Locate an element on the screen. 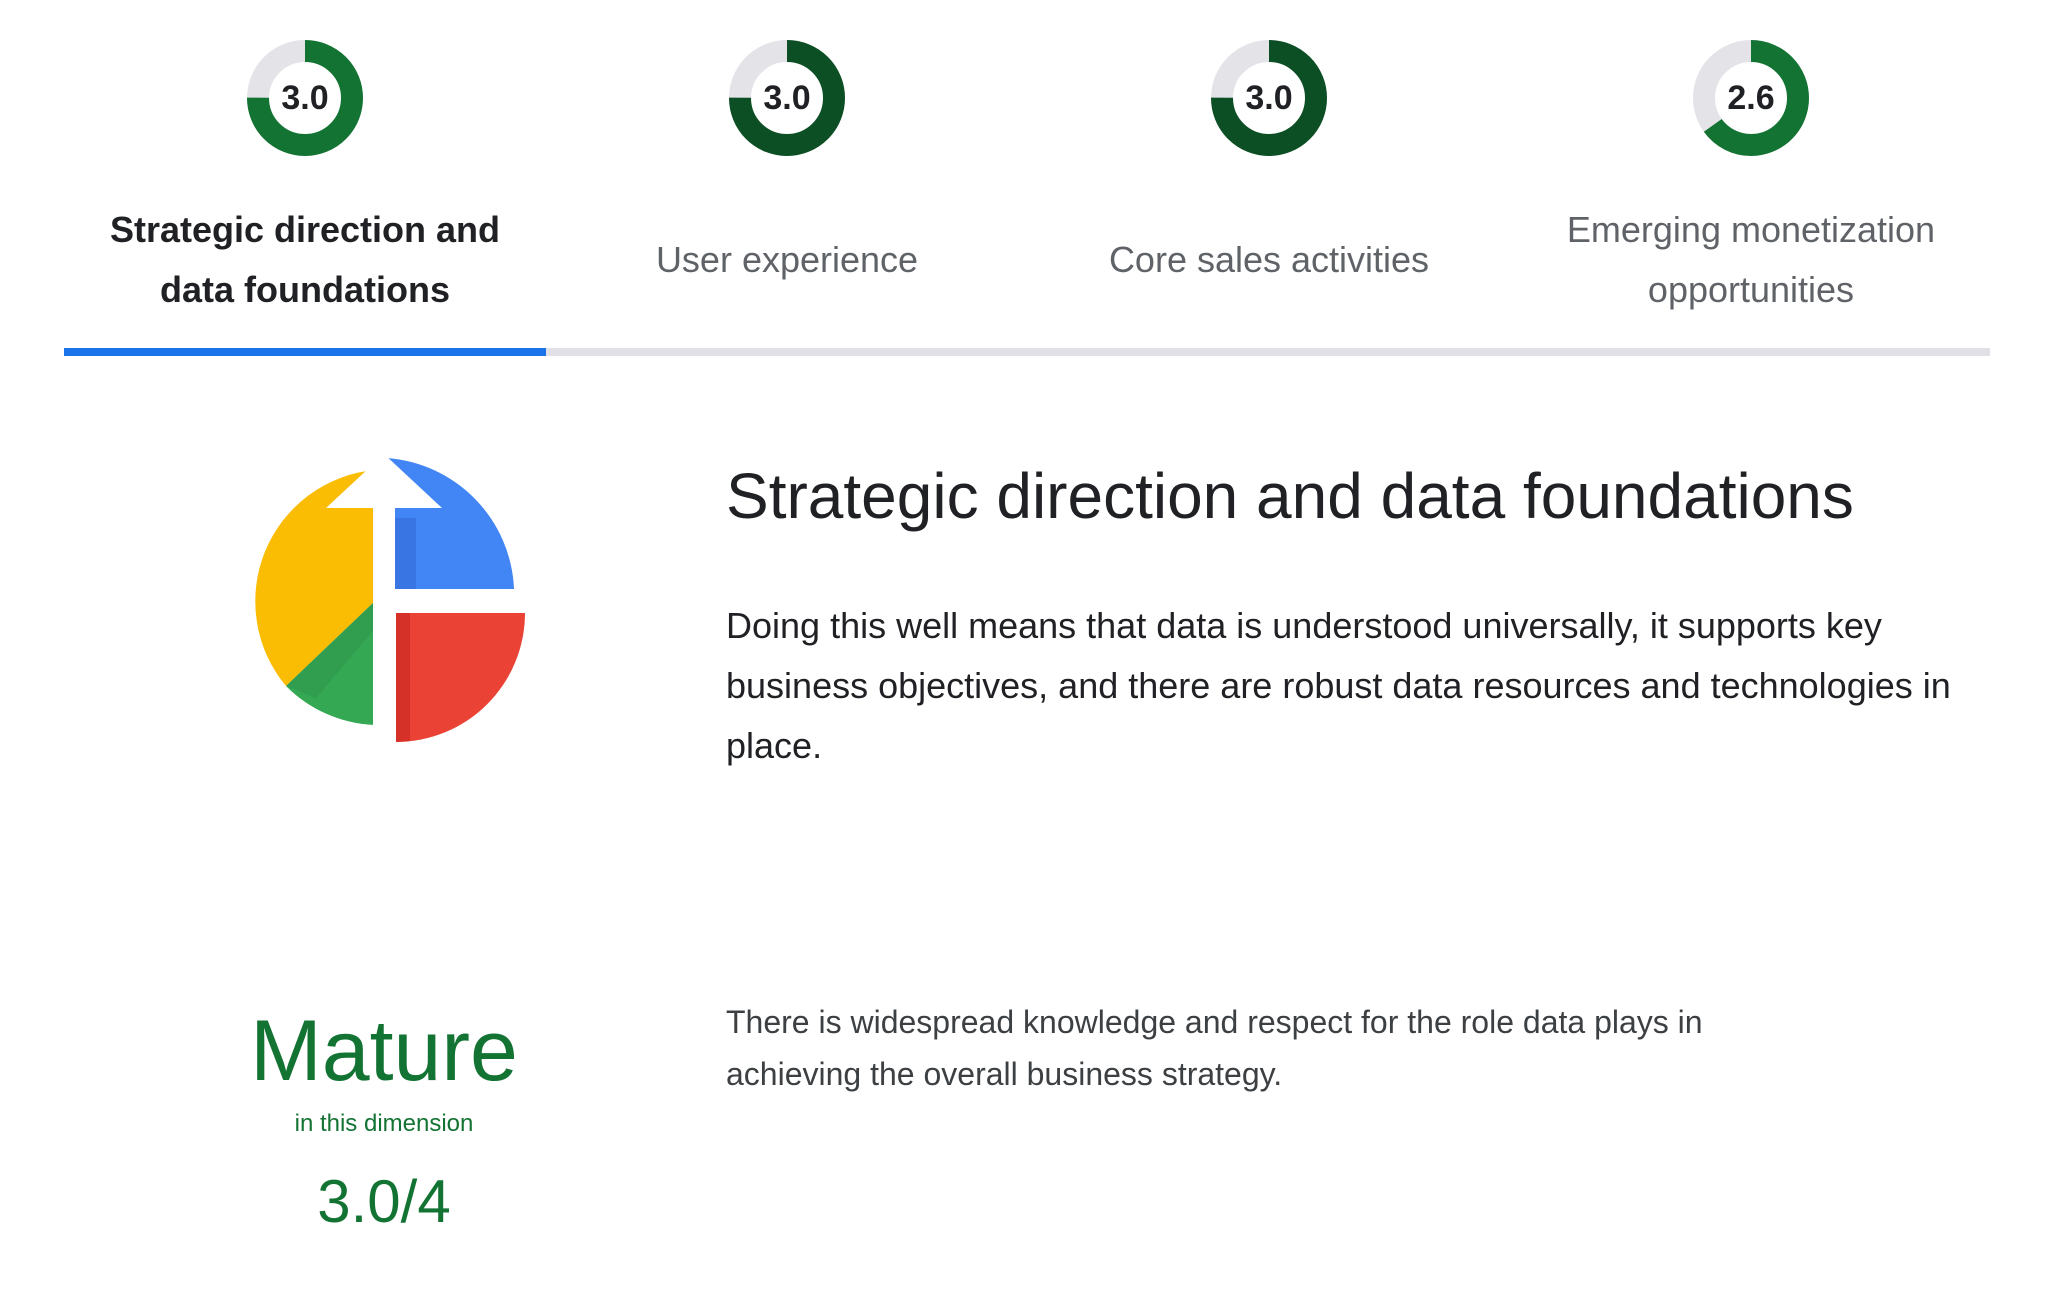 The image size is (2048, 1308). tab-label: User experience is located at coordinates (787, 259).